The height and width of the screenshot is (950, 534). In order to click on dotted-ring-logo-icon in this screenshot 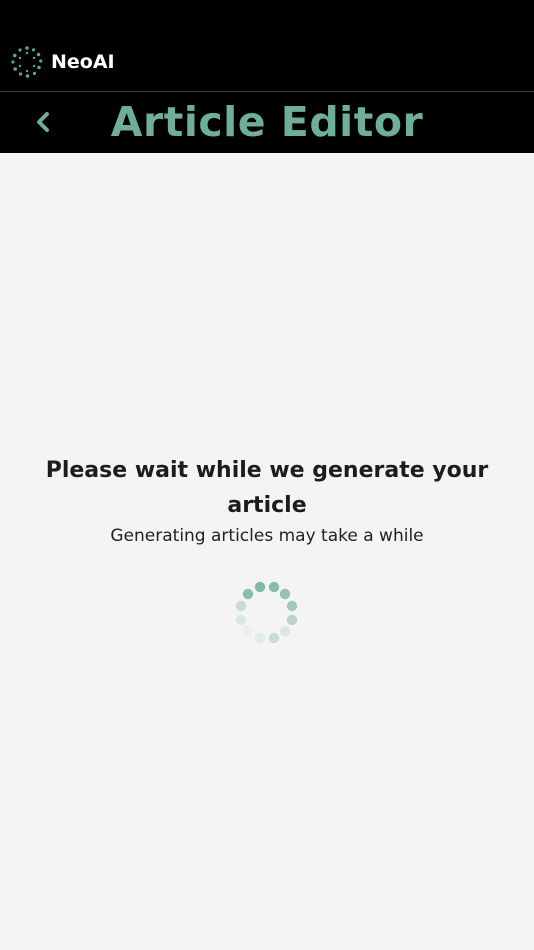, I will do `click(27, 62)`.